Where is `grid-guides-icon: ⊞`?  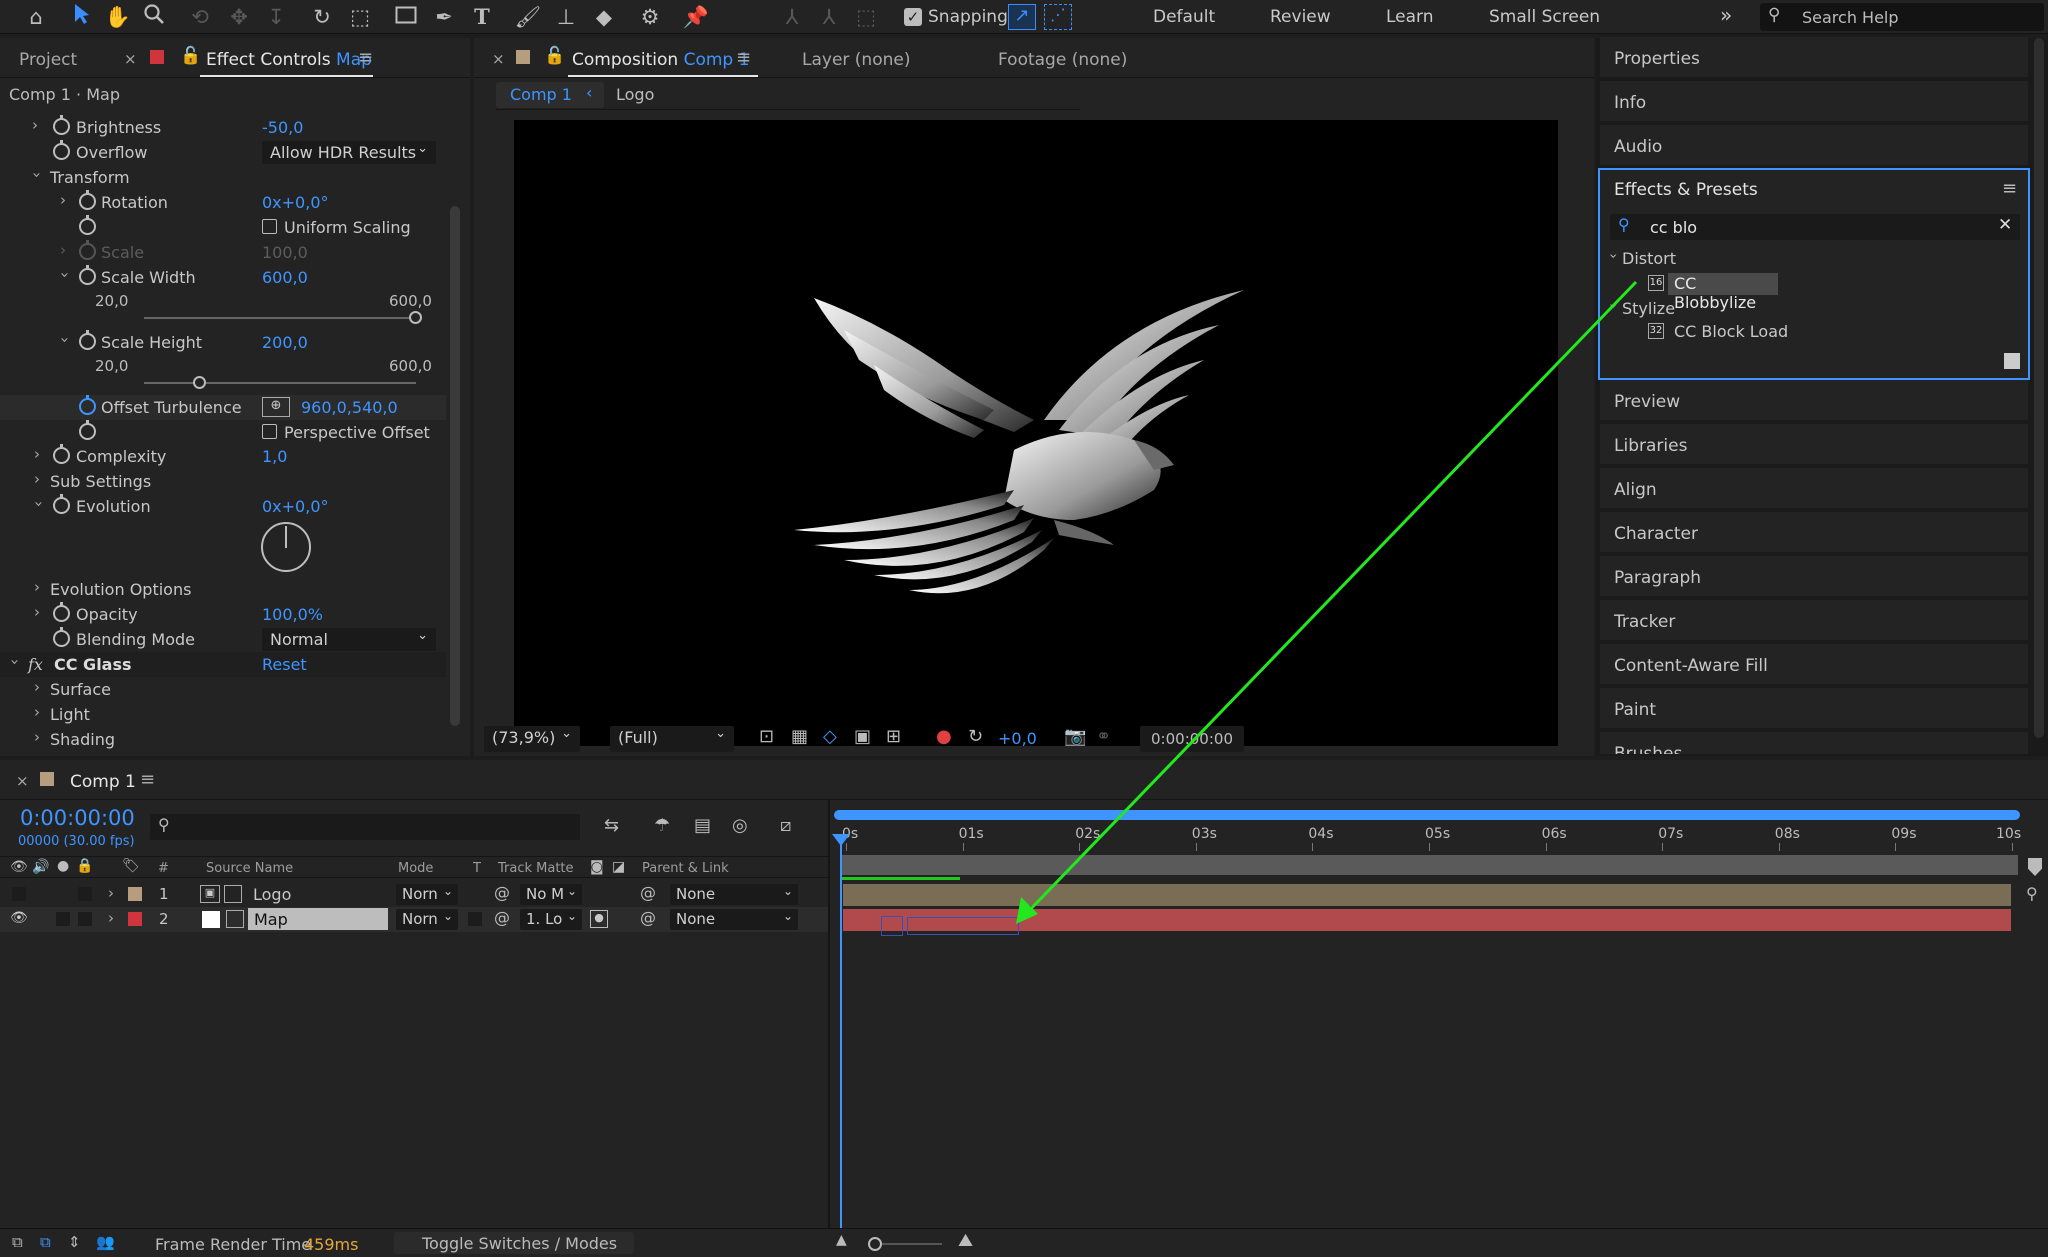 grid-guides-icon: ⊞ is located at coordinates (893, 736).